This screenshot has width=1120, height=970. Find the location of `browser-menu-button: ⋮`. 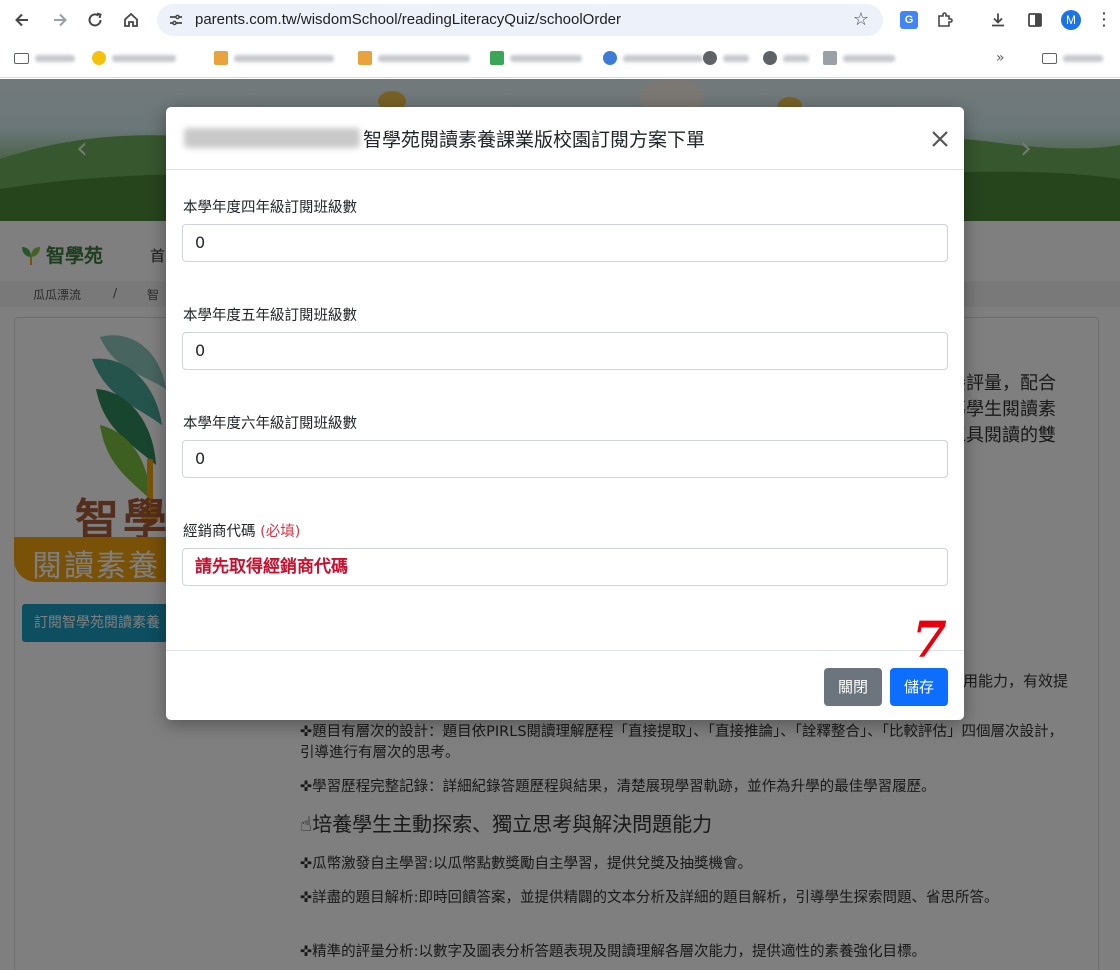

browser-menu-button: ⋮ is located at coordinates (1104, 20).